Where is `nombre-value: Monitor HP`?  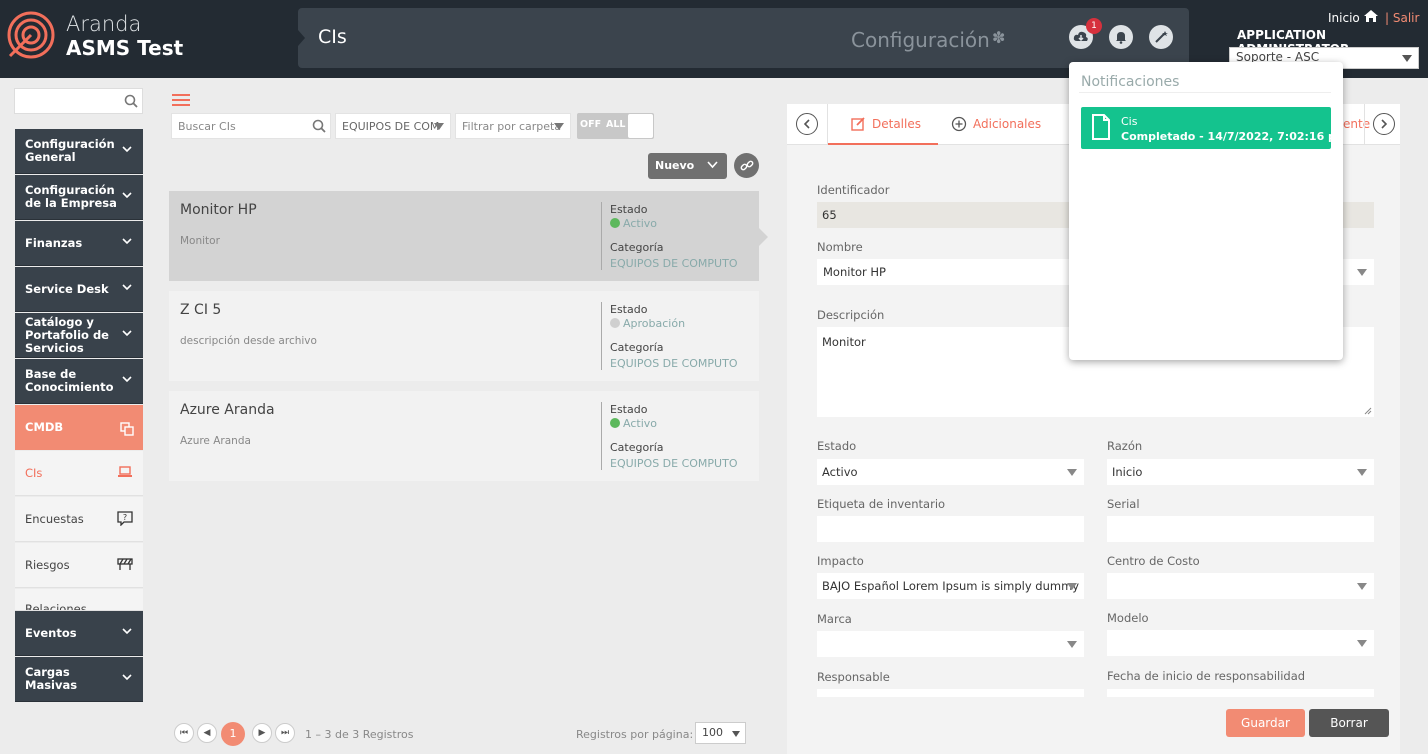 nombre-value: Monitor HP is located at coordinates (854, 272).